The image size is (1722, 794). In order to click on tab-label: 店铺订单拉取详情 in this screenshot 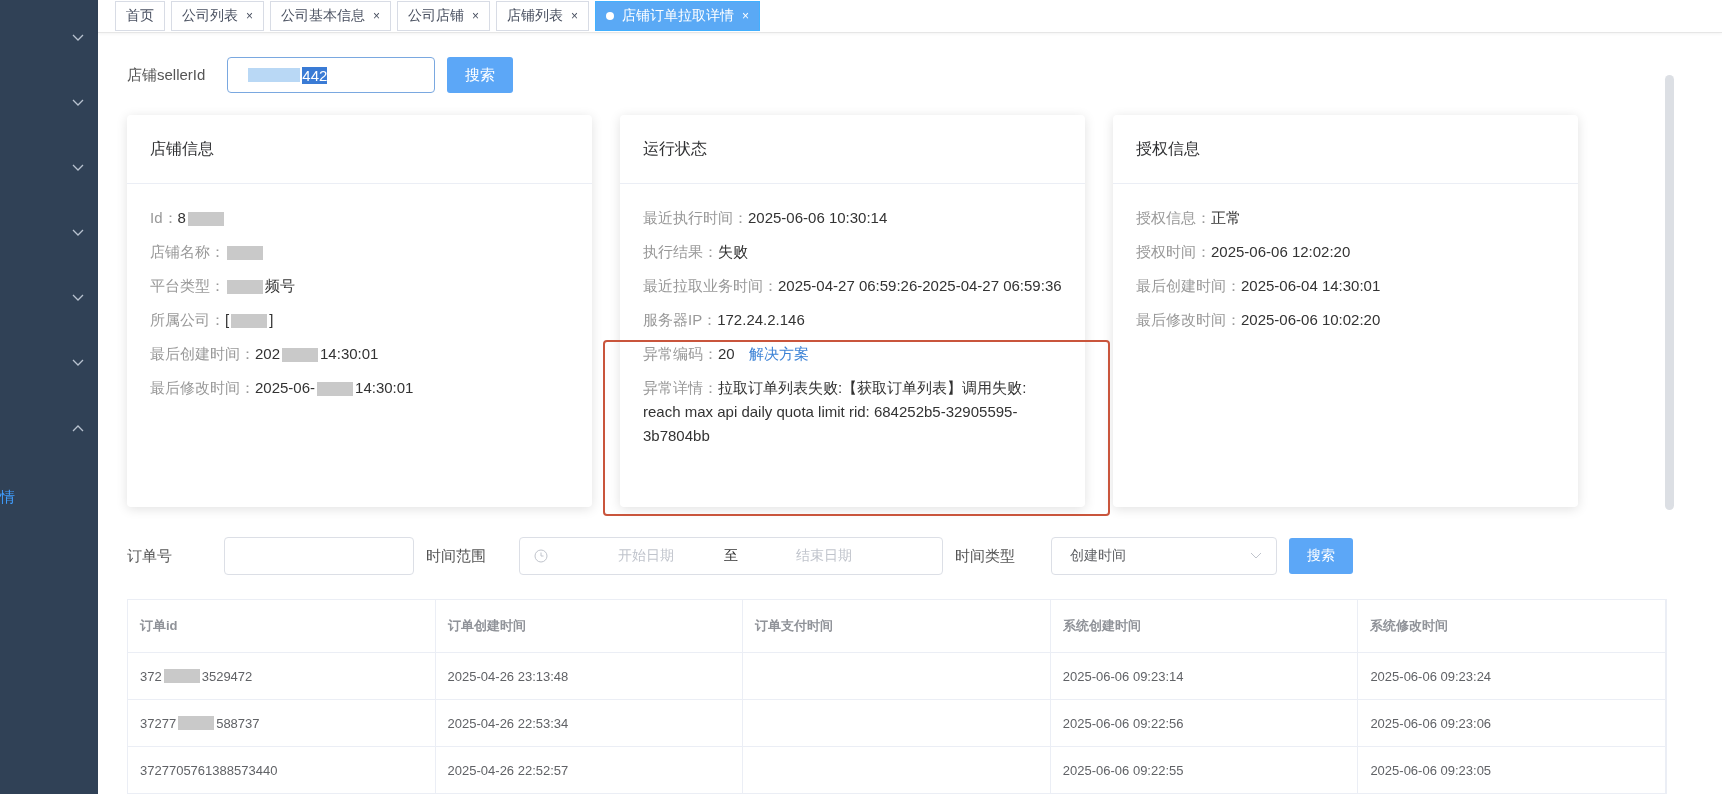, I will do `click(678, 16)`.